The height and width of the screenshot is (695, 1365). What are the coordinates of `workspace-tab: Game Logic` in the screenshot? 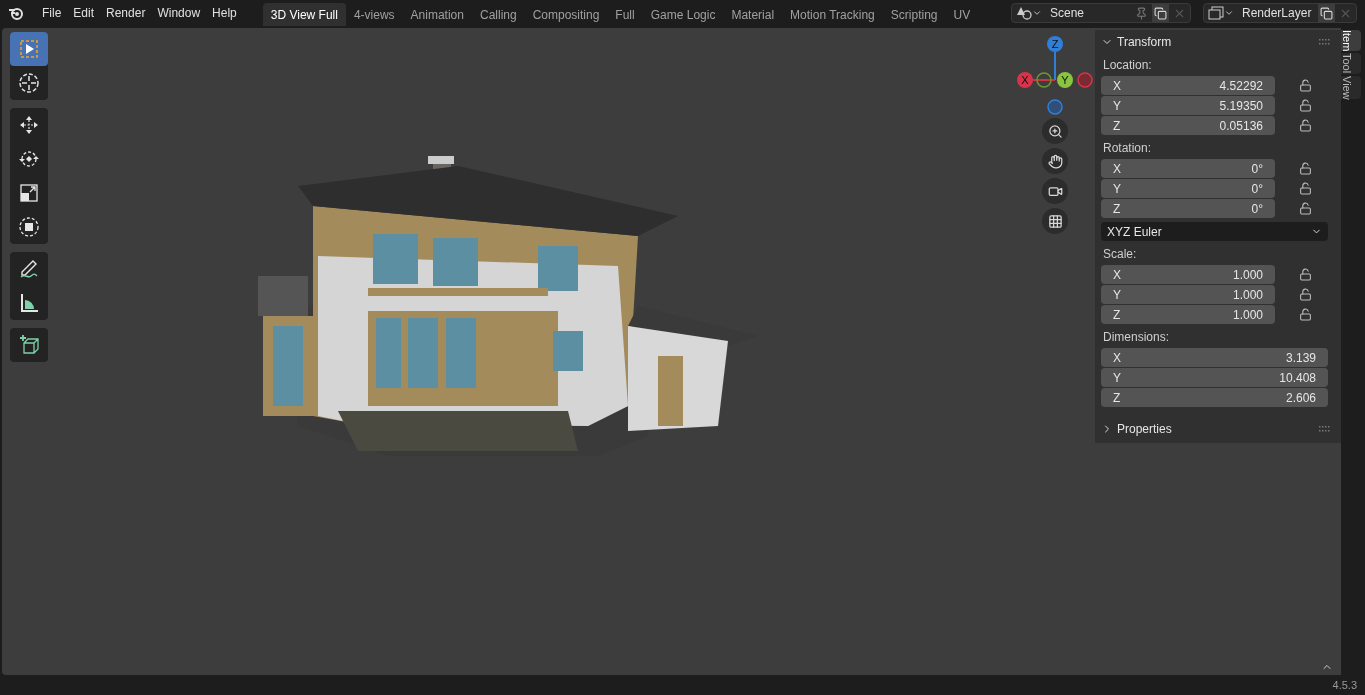 It's located at (683, 14).